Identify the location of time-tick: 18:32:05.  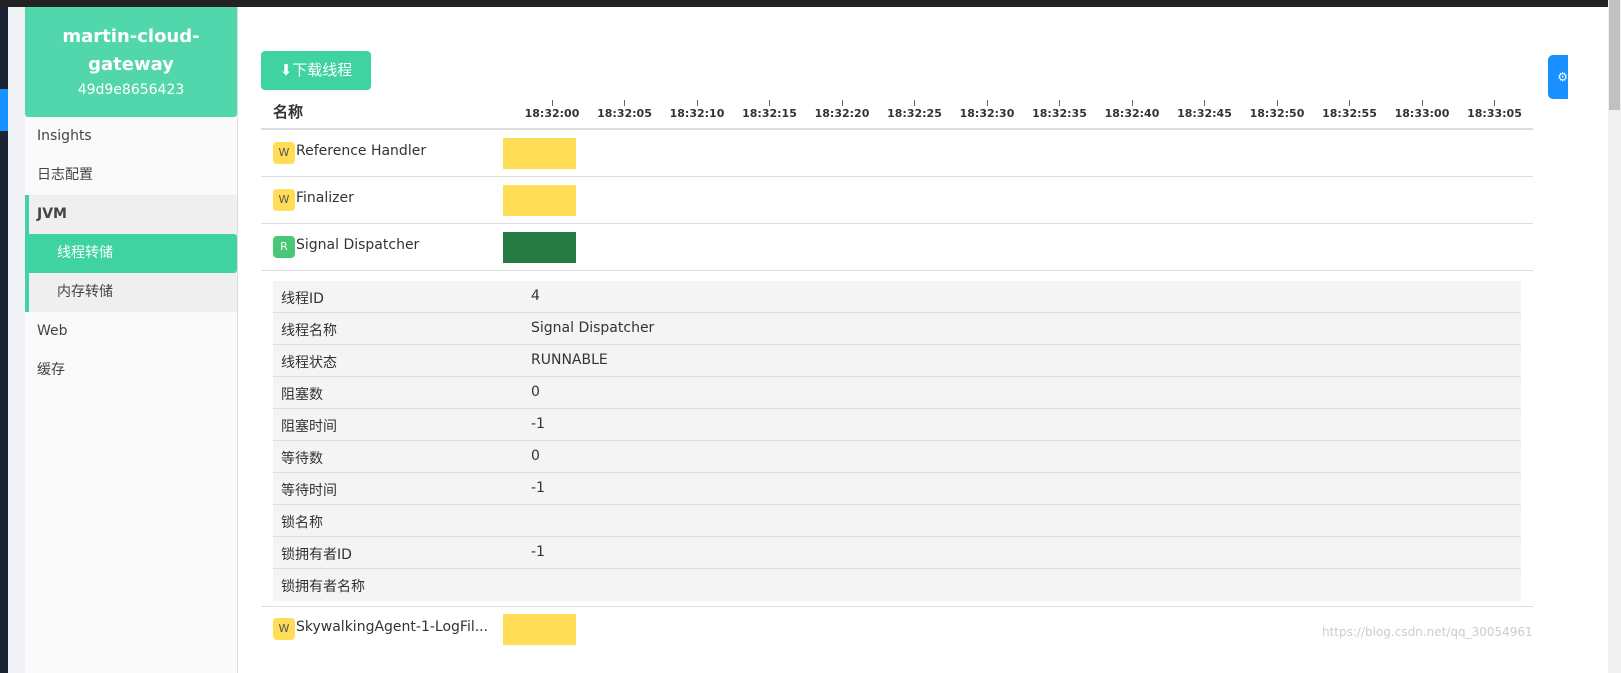
(625, 110).